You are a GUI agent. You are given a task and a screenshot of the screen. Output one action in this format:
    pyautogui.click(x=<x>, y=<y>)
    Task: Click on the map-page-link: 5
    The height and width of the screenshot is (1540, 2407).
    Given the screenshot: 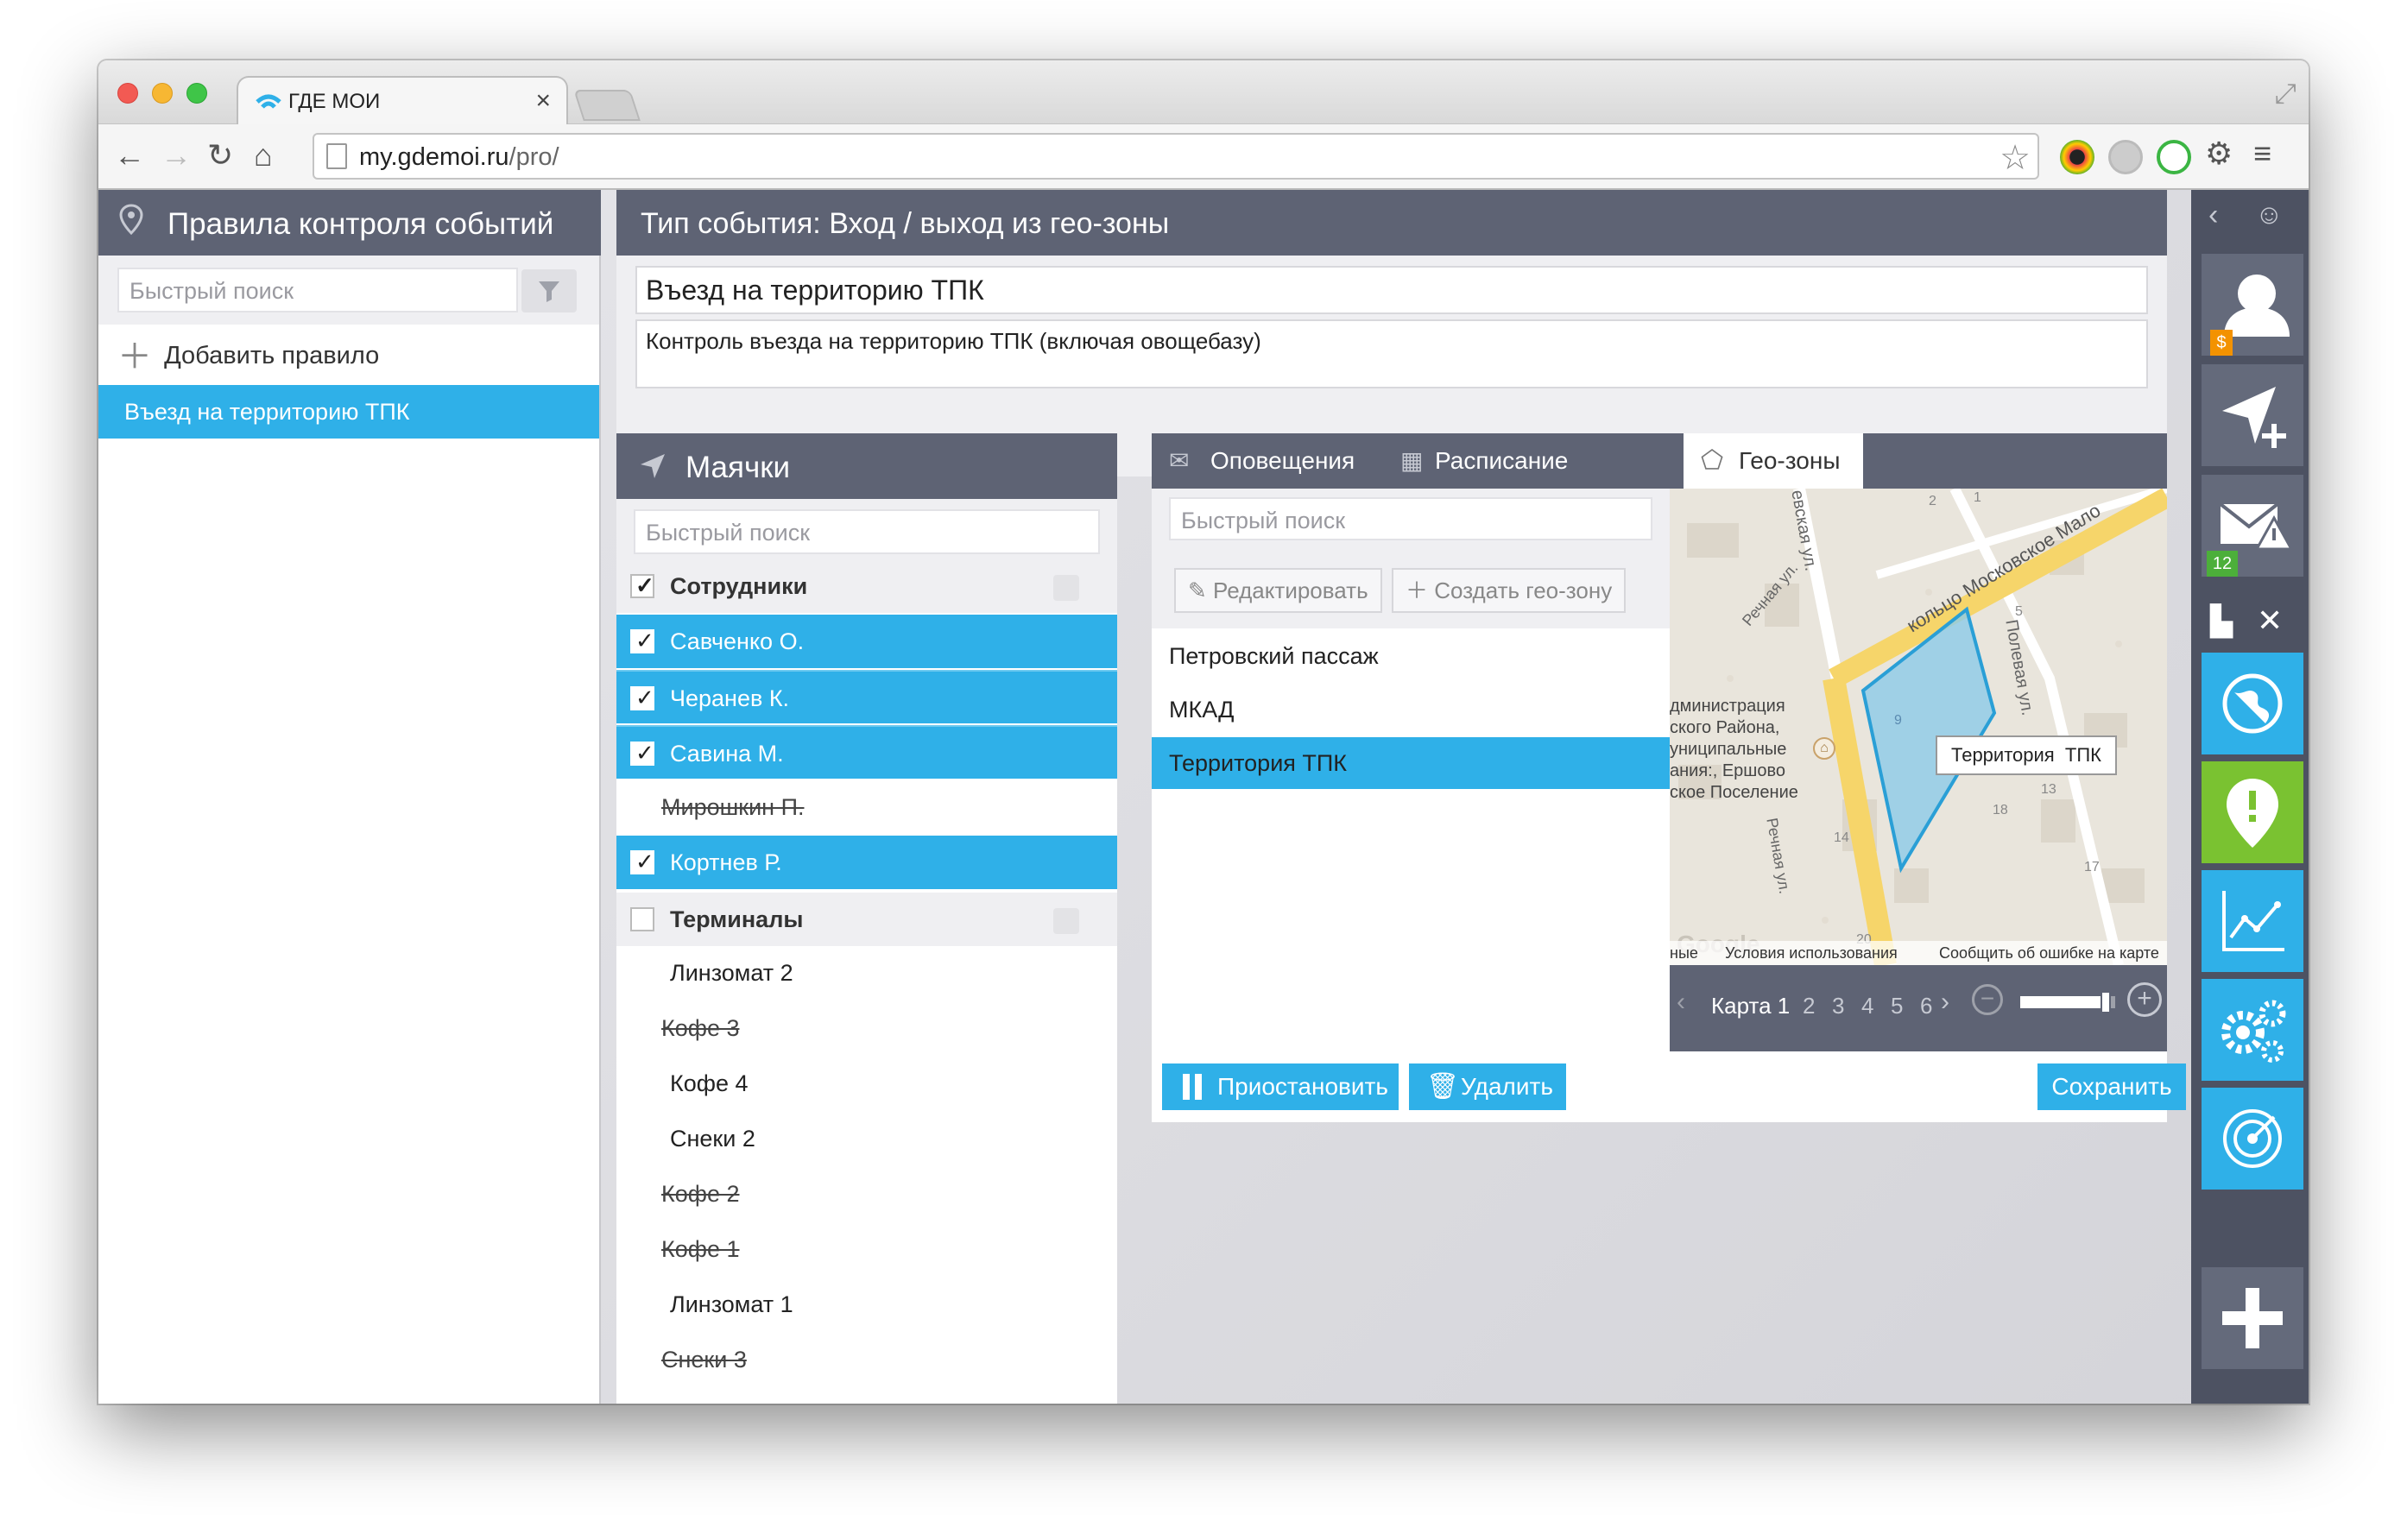 What is the action you would take?
    pyautogui.click(x=1897, y=1006)
    